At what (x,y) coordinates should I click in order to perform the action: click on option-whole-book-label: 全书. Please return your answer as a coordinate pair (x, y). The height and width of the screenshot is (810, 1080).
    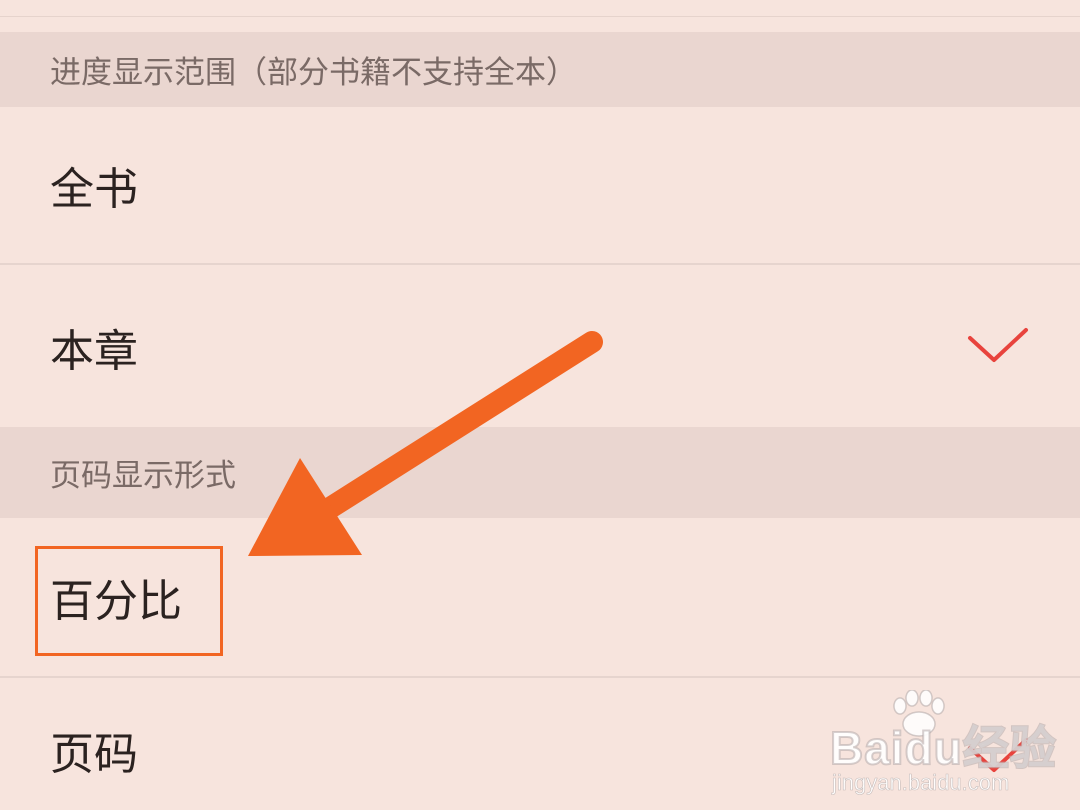
    Looking at the image, I should click on (94, 189).